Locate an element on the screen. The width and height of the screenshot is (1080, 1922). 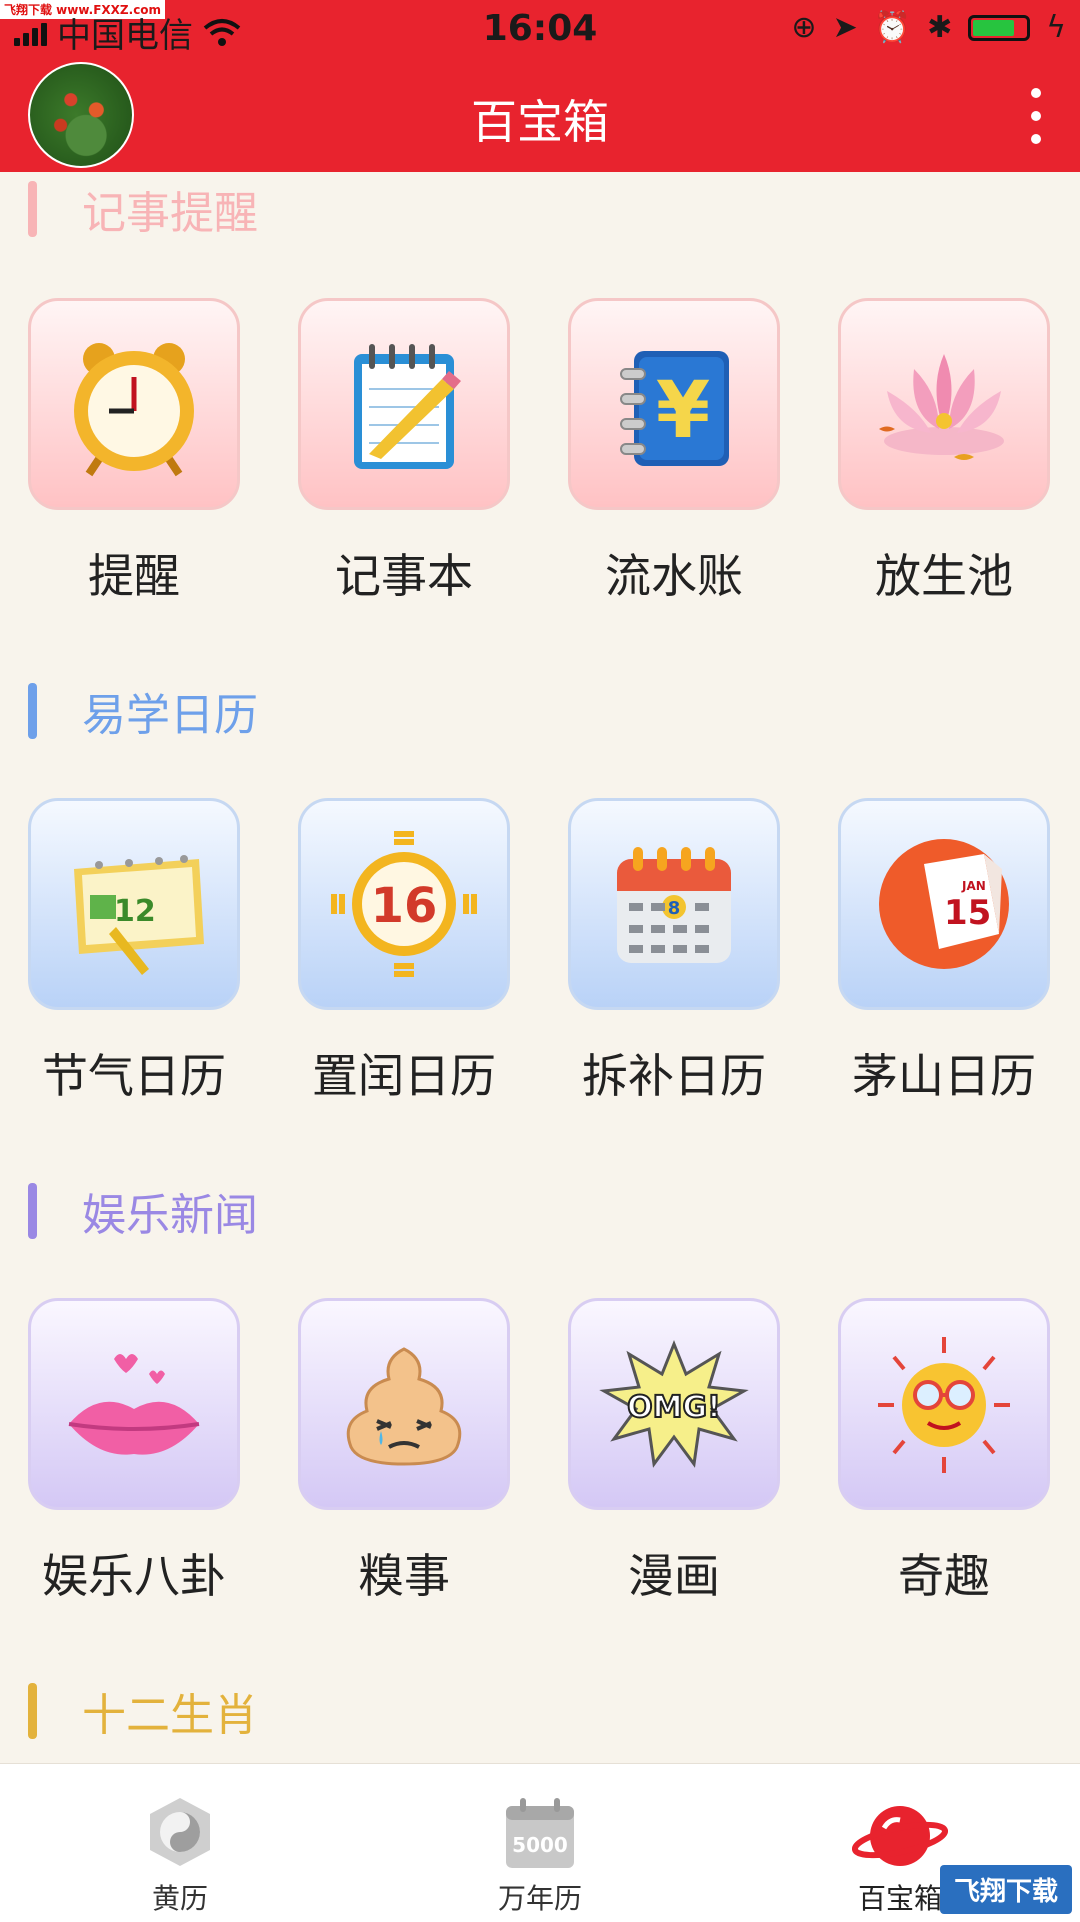
omg-comic-icon: OMG! is located at coordinates (674, 1404).